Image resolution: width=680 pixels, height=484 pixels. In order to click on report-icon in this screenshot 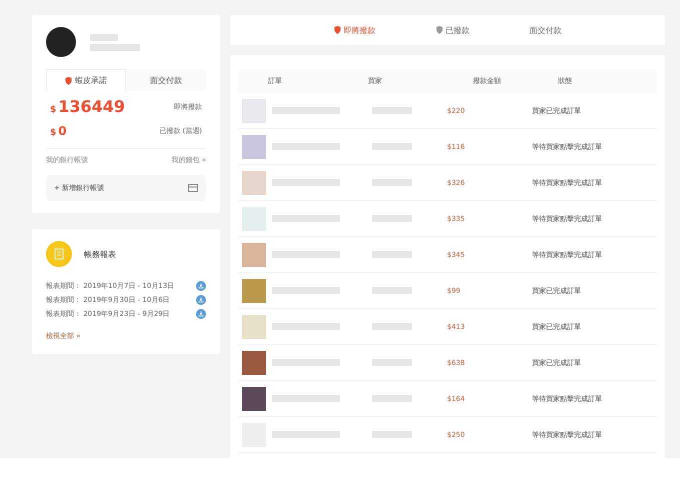, I will do `click(59, 254)`.